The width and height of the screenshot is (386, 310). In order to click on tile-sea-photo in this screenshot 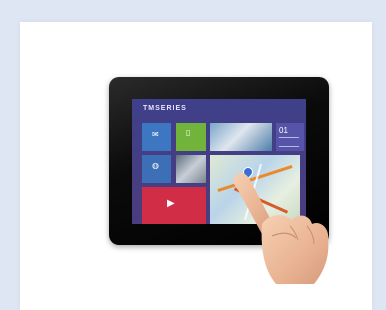, I will do `click(241, 137)`.